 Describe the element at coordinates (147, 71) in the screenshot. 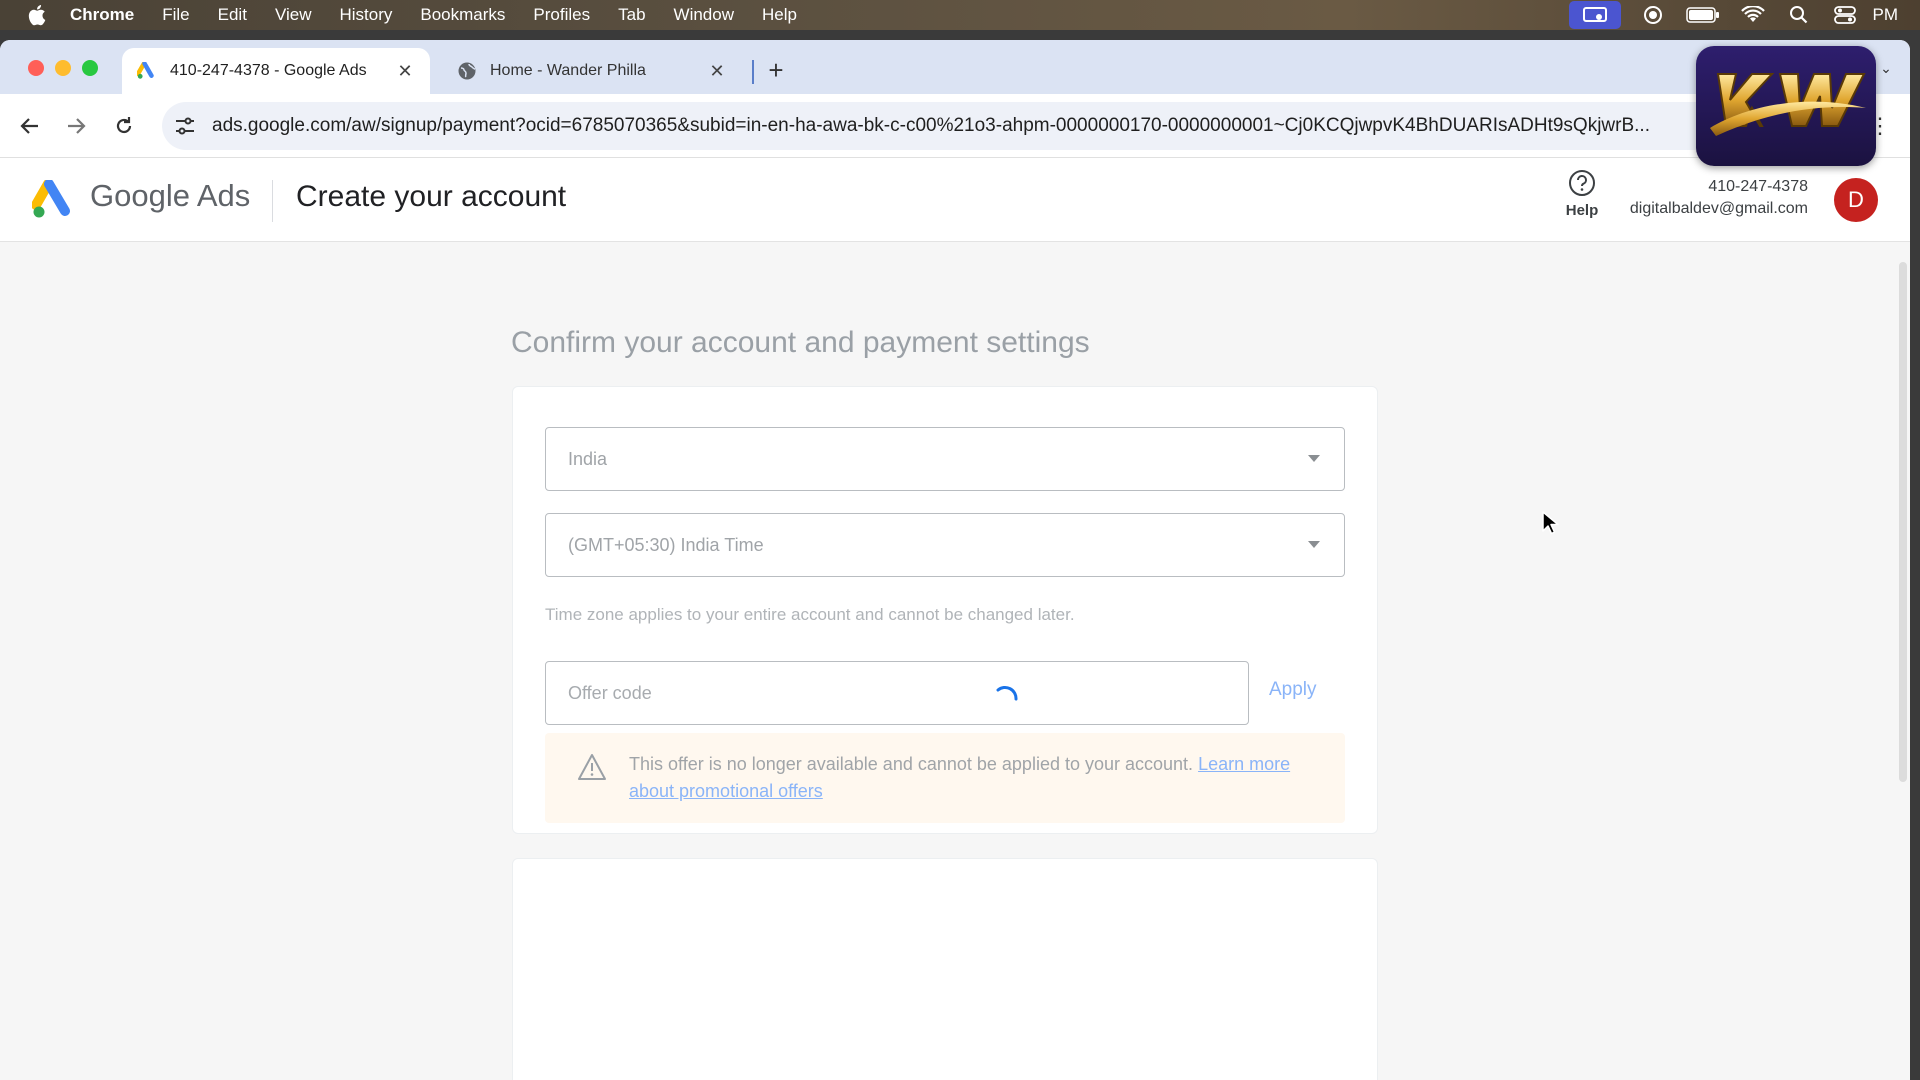

I see `google-ads-icon` at that location.